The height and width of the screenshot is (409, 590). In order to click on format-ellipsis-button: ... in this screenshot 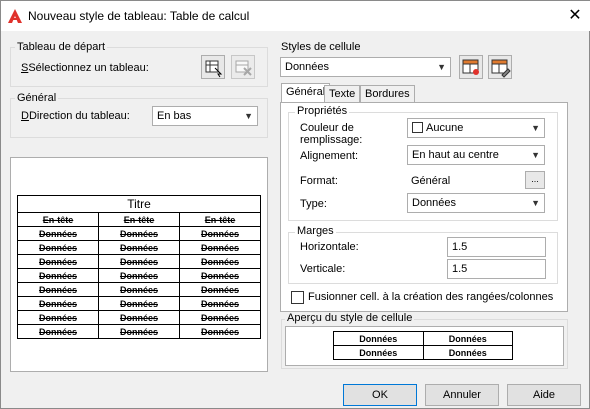, I will do `click(535, 180)`.